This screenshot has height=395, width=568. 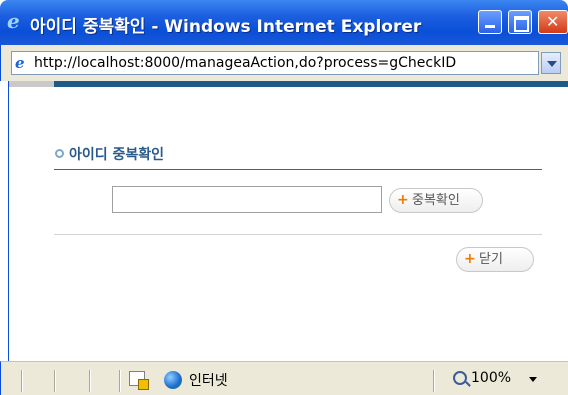 I want to click on section-title-text: 아이디 중복확인, so click(x=117, y=155).